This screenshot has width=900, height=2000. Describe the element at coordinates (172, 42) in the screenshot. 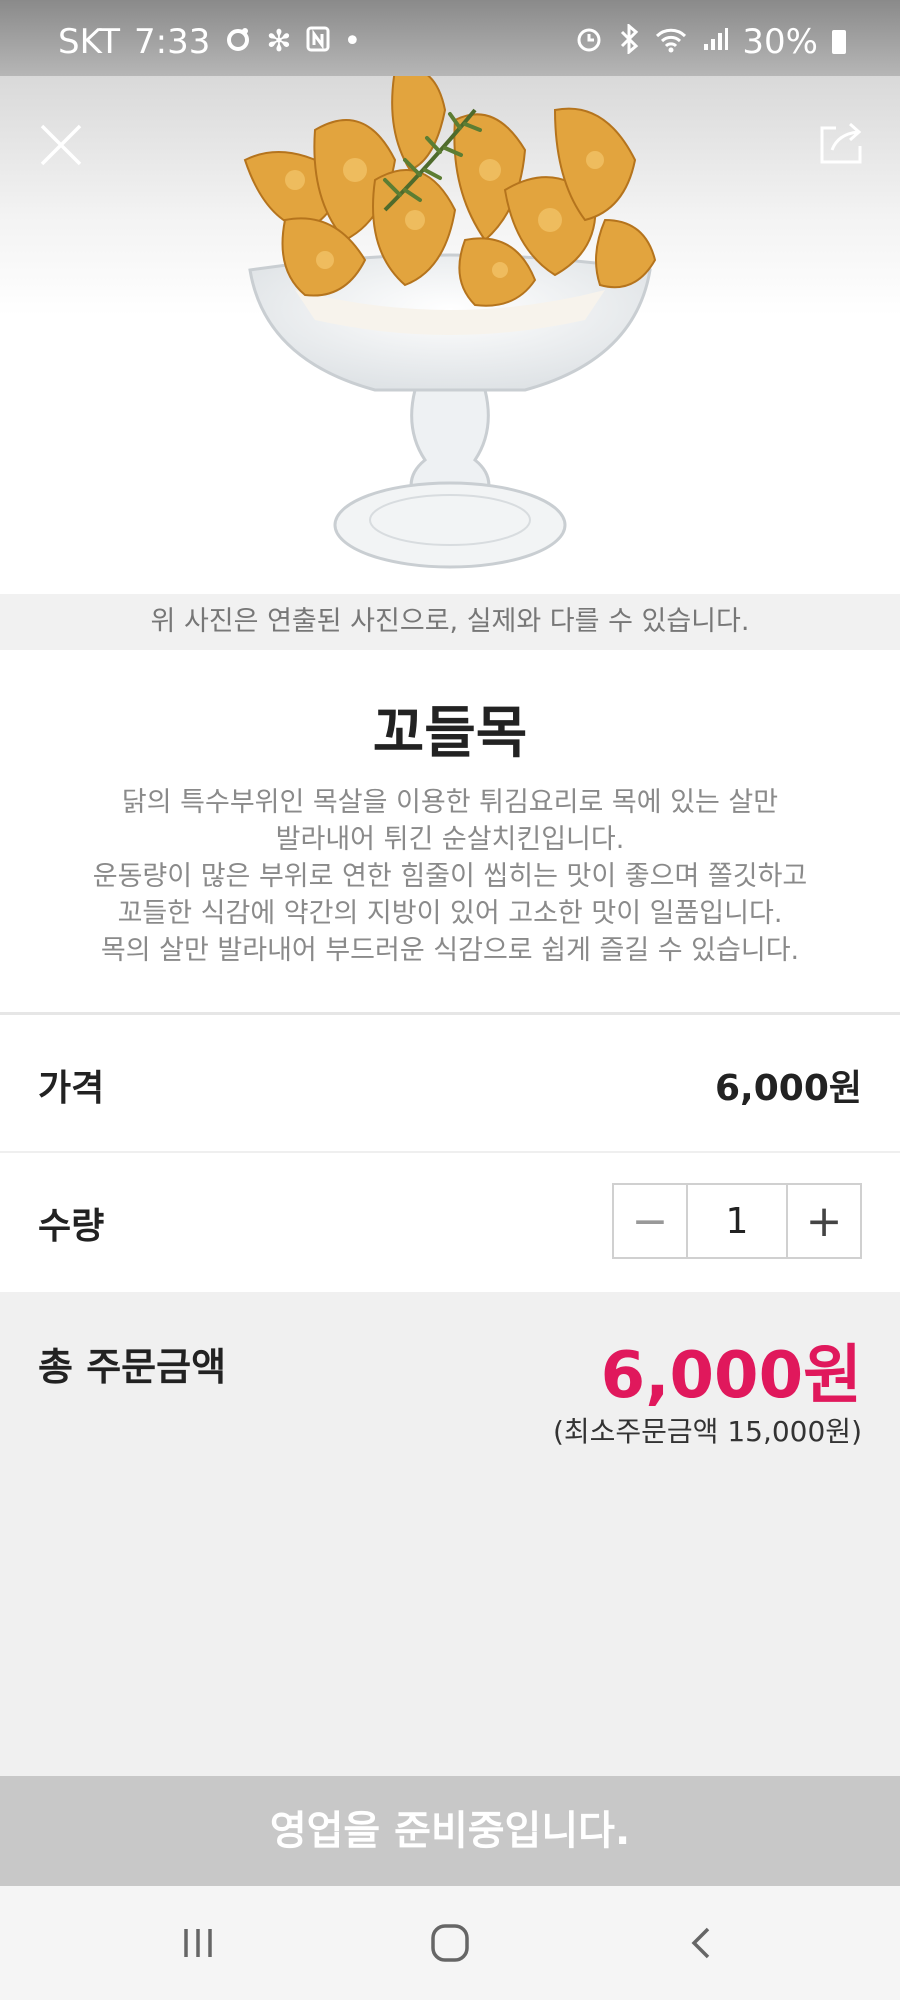

I see `clock: 7:33` at that location.